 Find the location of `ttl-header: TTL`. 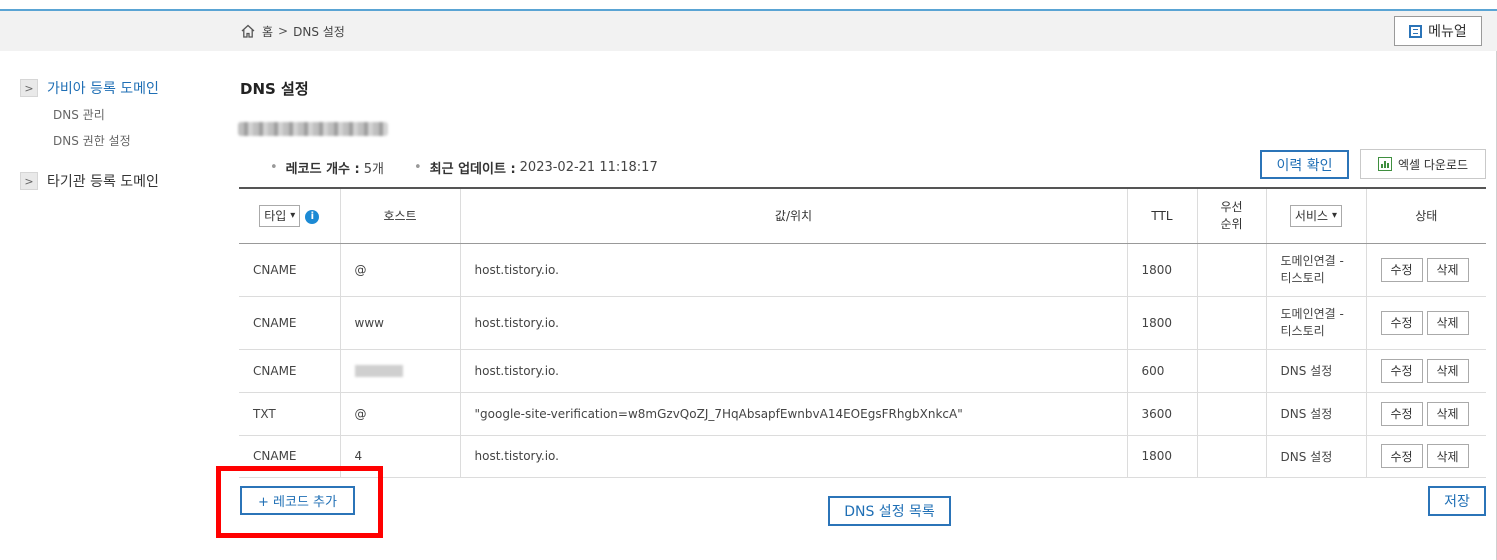

ttl-header: TTL is located at coordinates (1162, 216).